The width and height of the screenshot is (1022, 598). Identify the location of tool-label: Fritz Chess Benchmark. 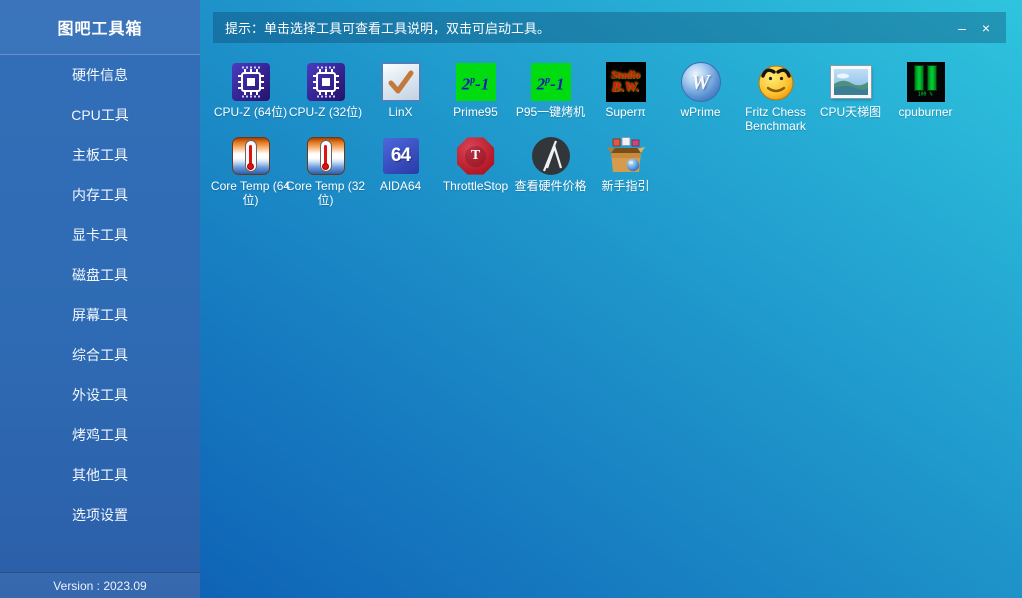
(775, 119).